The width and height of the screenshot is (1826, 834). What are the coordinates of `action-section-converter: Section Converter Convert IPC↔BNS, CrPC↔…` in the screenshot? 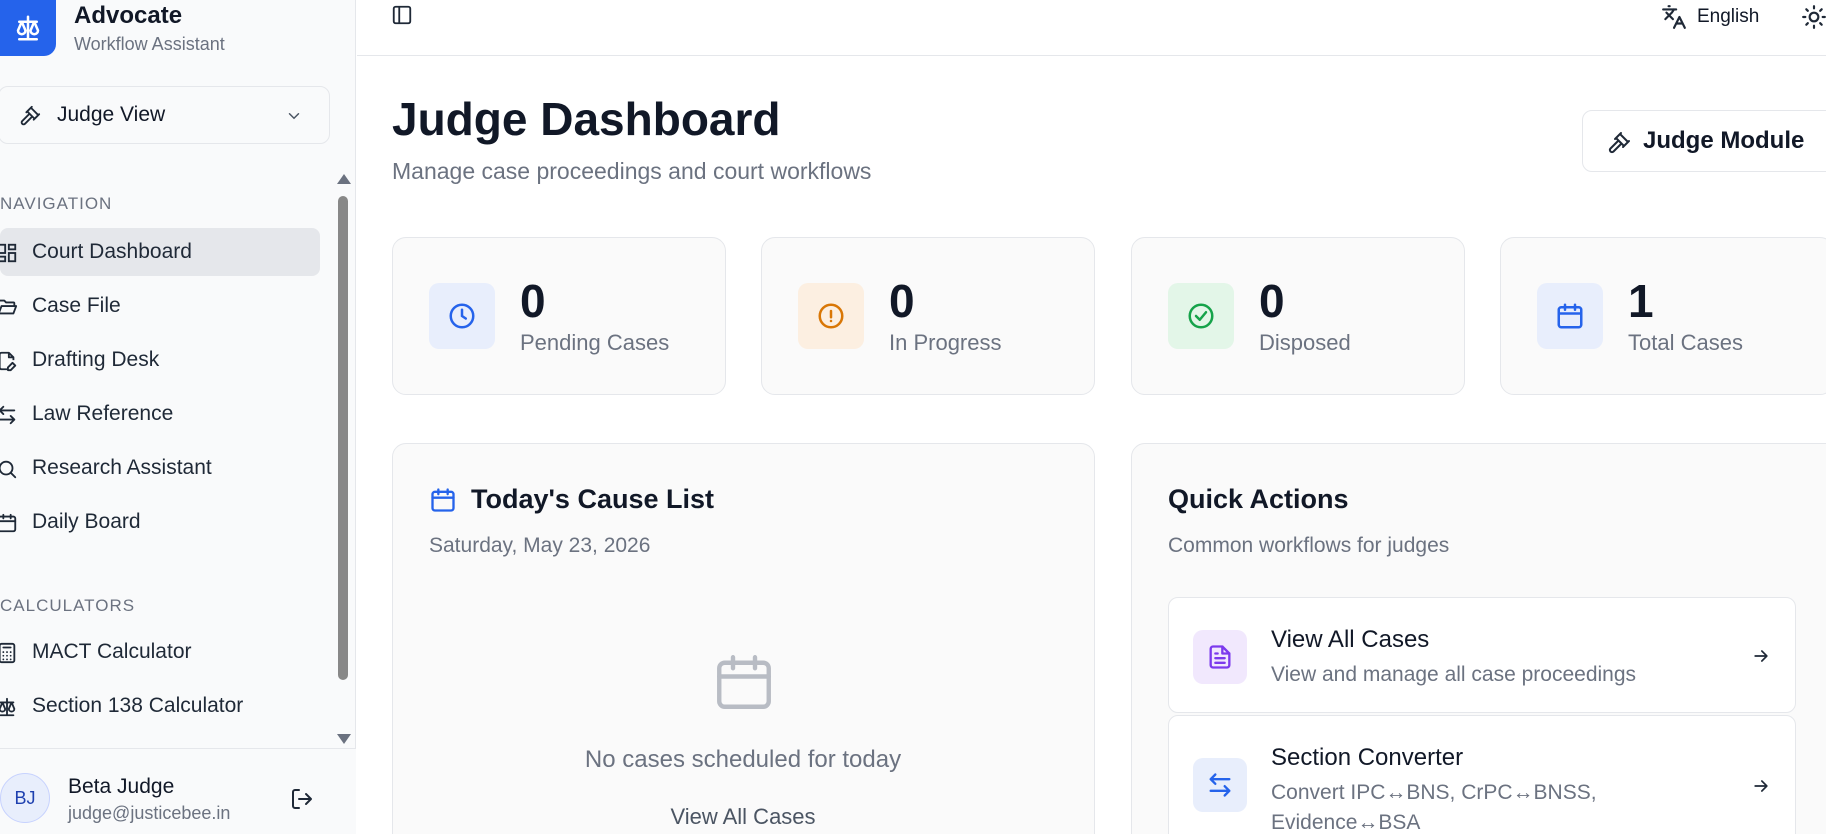 It's located at (1482, 774).